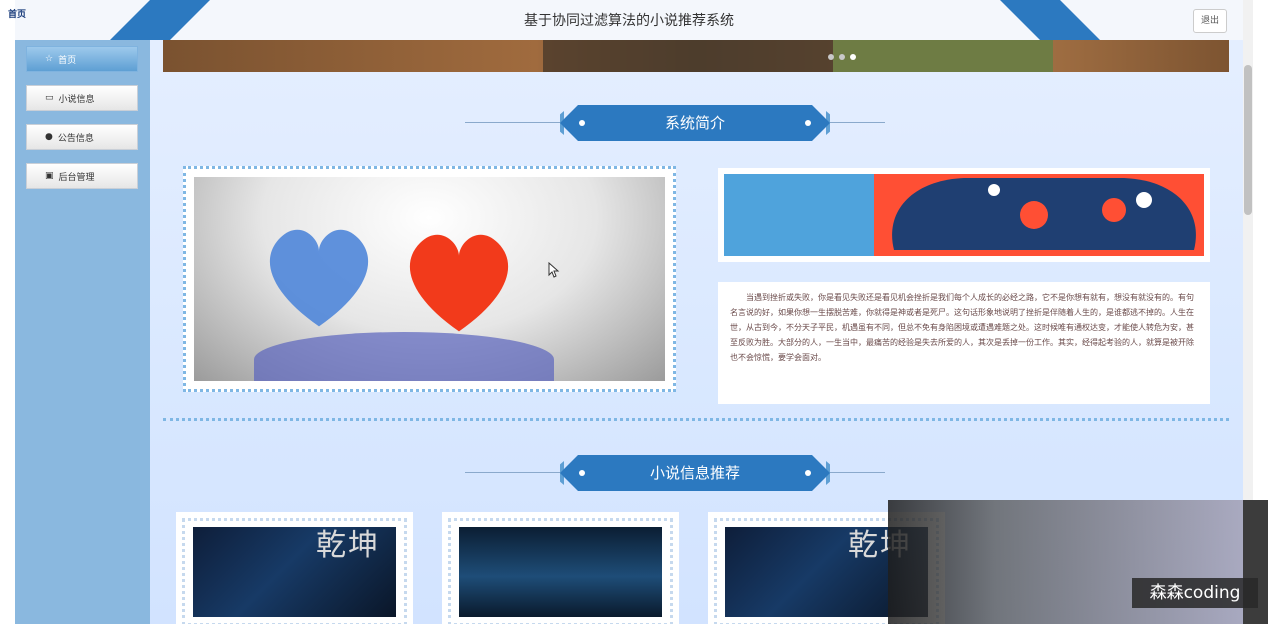  Describe the element at coordinates (75, 138) in the screenshot. I see `sidebar-item-label: 公告信息` at that location.